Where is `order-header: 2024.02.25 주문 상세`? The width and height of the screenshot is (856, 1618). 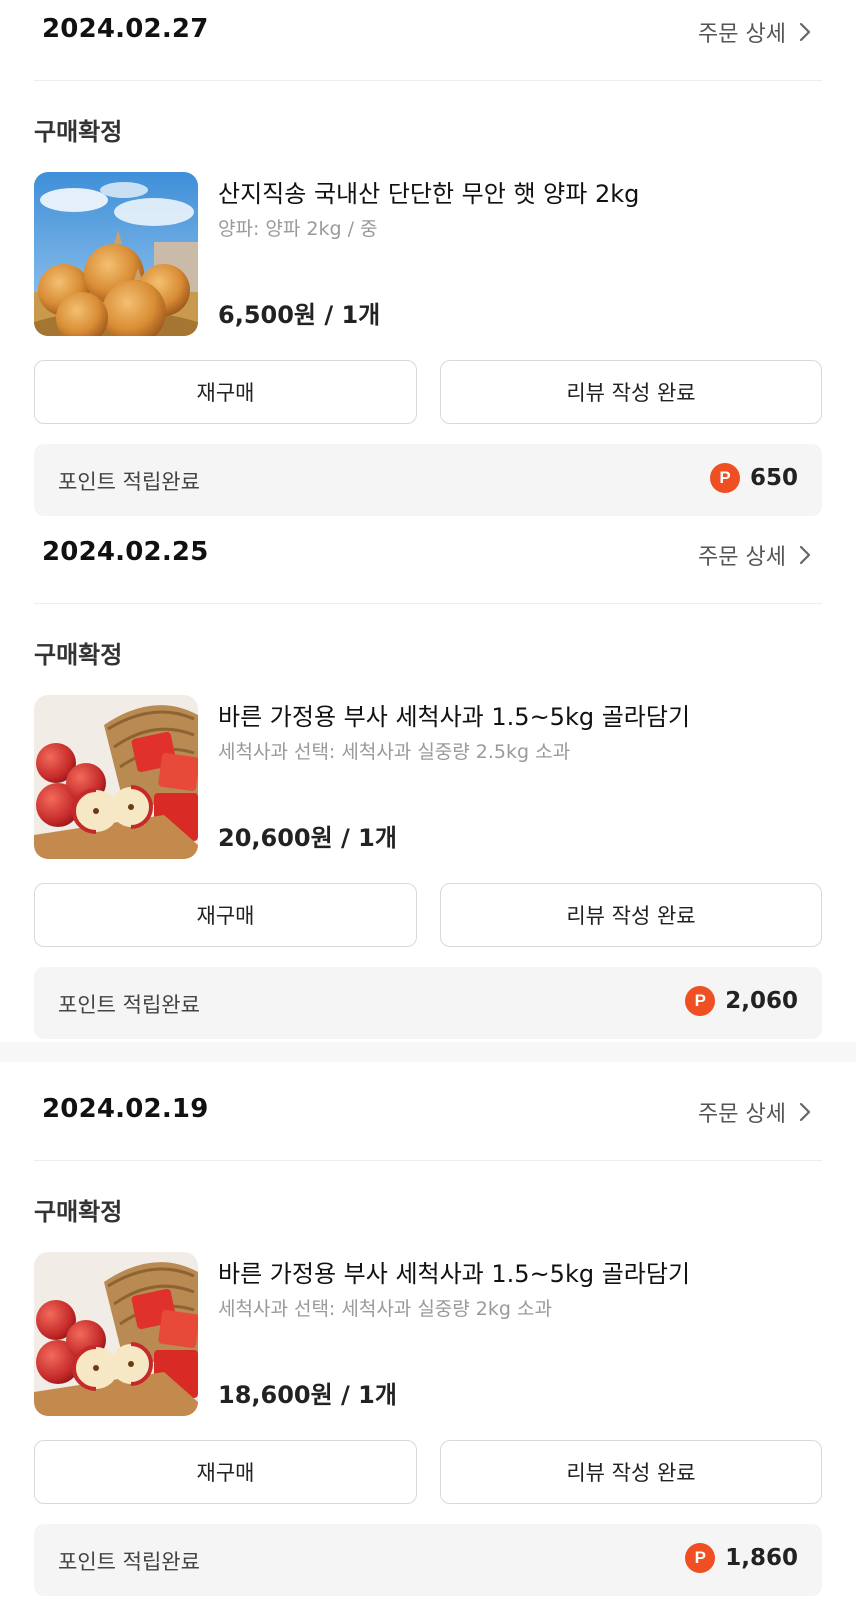 order-header: 2024.02.25 주문 상세 is located at coordinates (428, 563).